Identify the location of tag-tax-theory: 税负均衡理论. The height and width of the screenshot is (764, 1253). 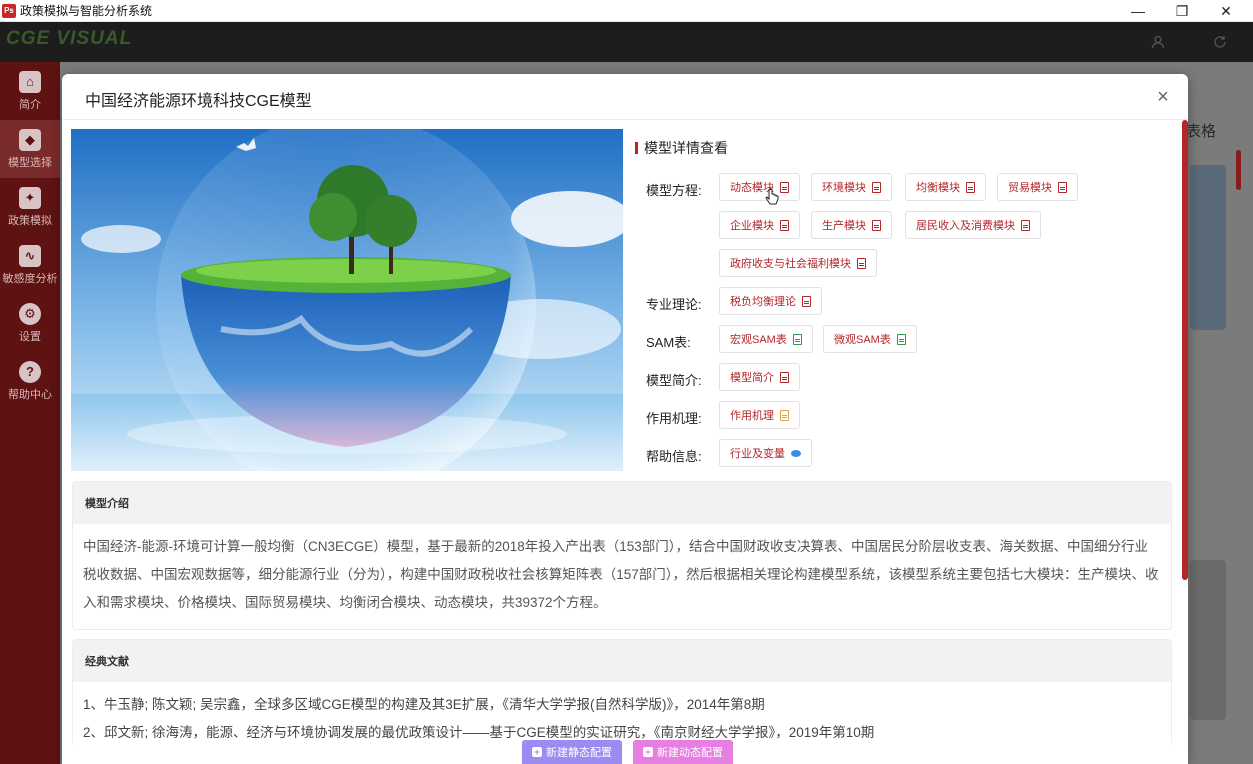
(770, 301).